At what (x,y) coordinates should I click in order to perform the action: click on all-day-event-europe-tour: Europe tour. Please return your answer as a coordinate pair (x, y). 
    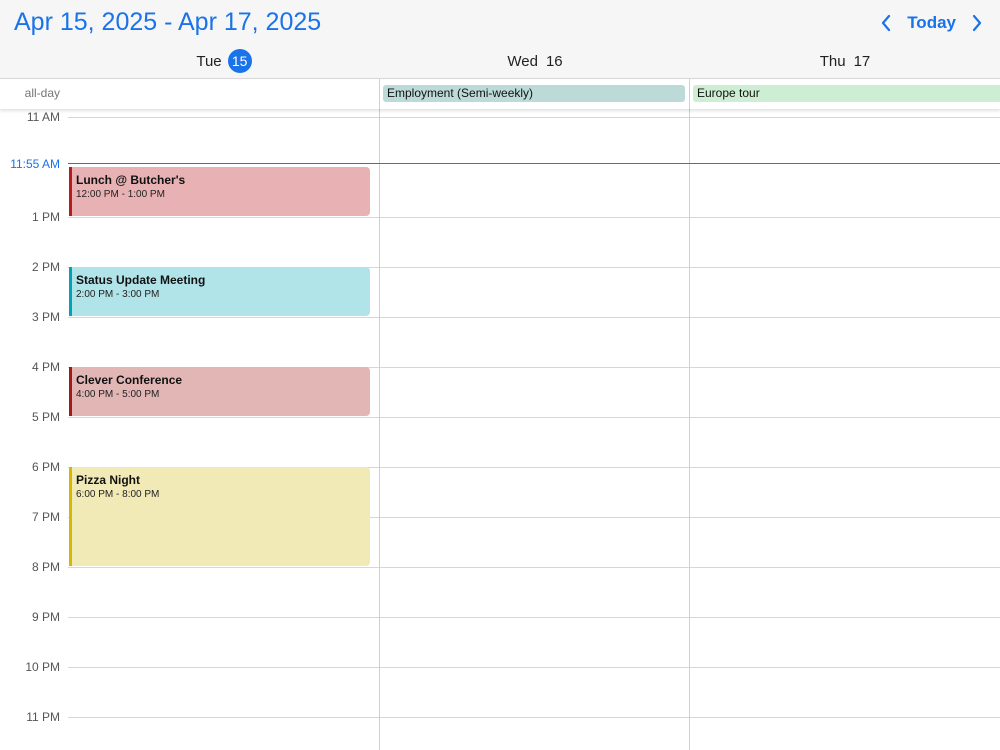
    Looking at the image, I should click on (846, 93).